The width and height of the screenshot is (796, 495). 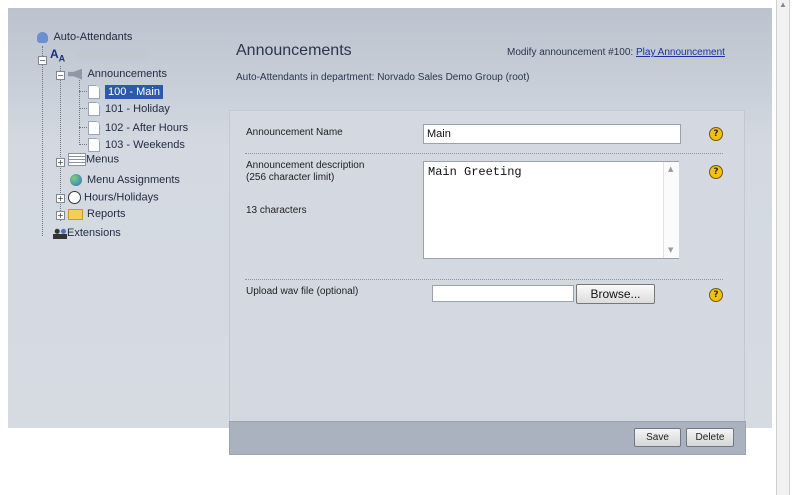 I want to click on play-announcement-link: Play Announcement, so click(x=680, y=52).